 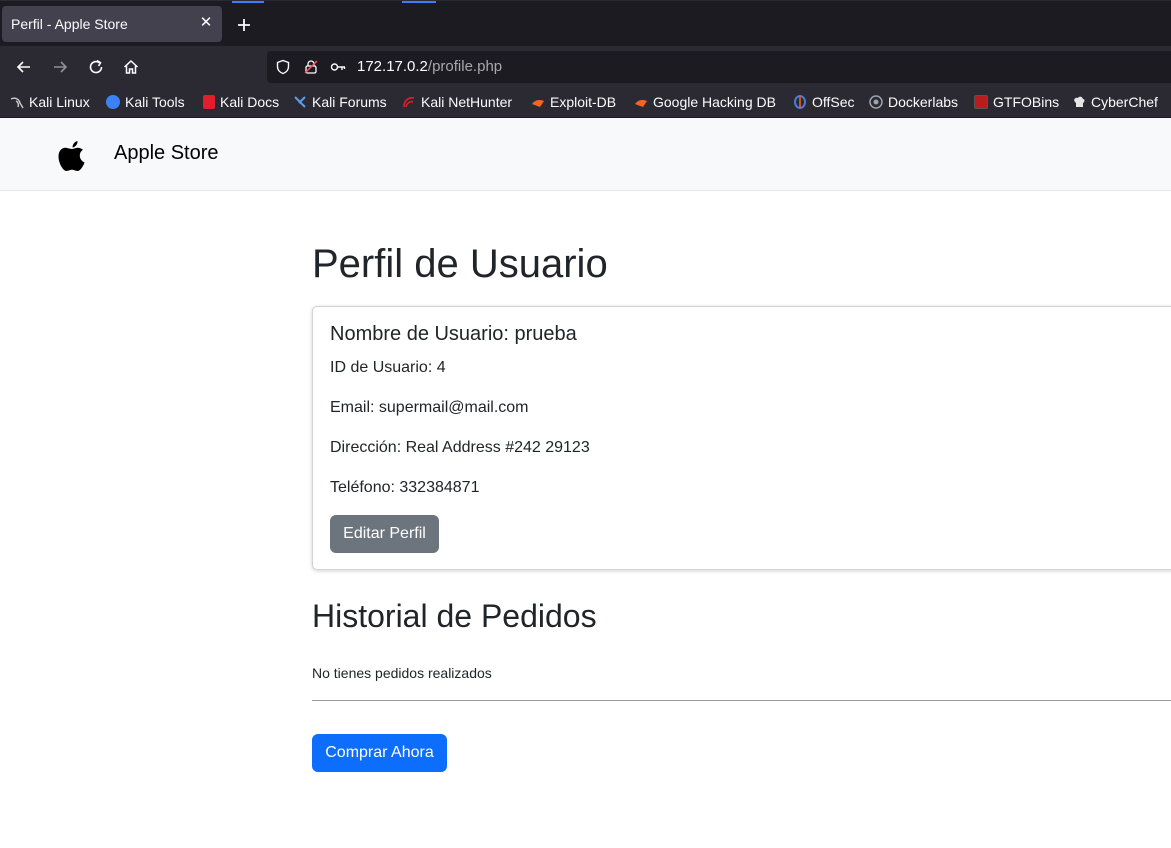 I want to click on bookmark-label: Kali NetHunter, so click(x=467, y=102).